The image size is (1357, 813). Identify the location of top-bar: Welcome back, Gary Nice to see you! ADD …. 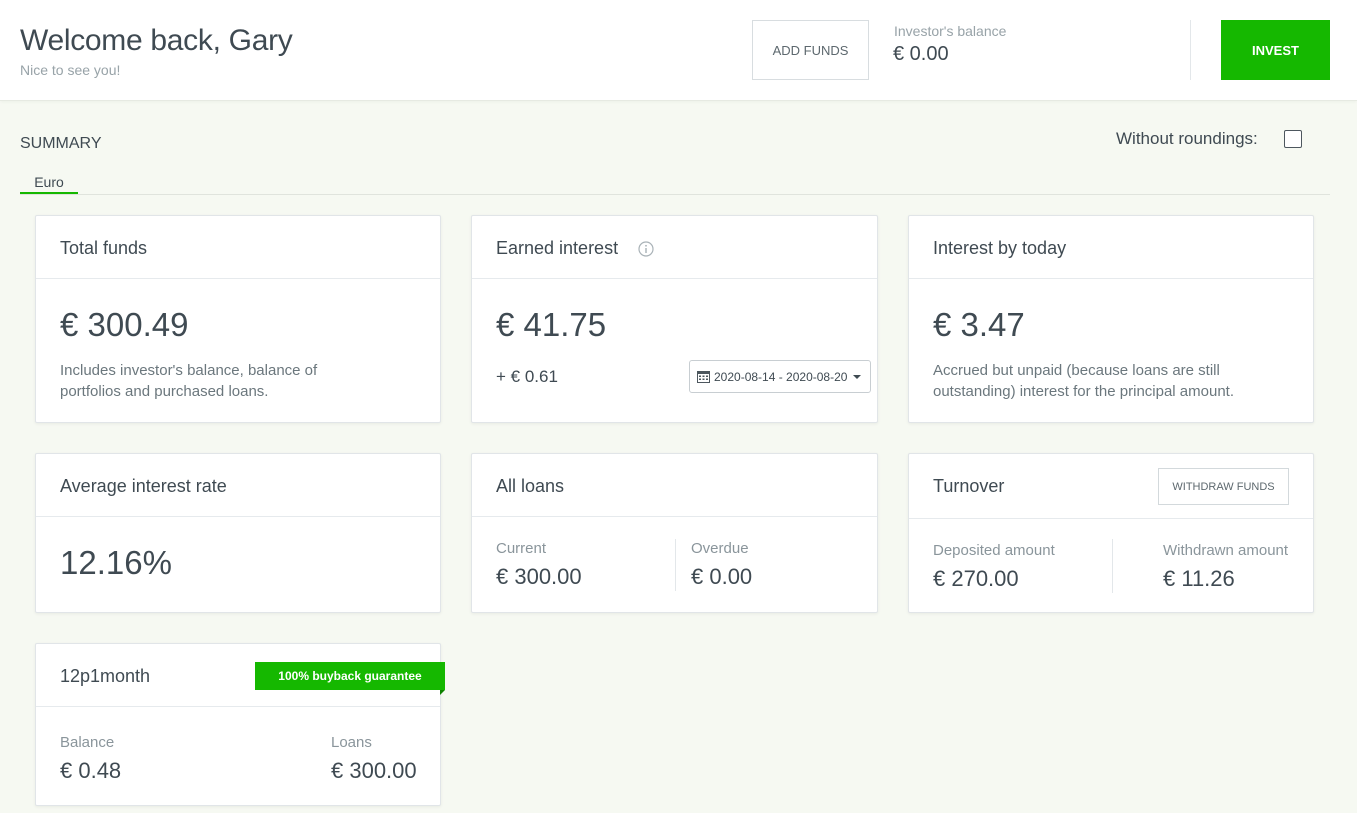
(678, 50).